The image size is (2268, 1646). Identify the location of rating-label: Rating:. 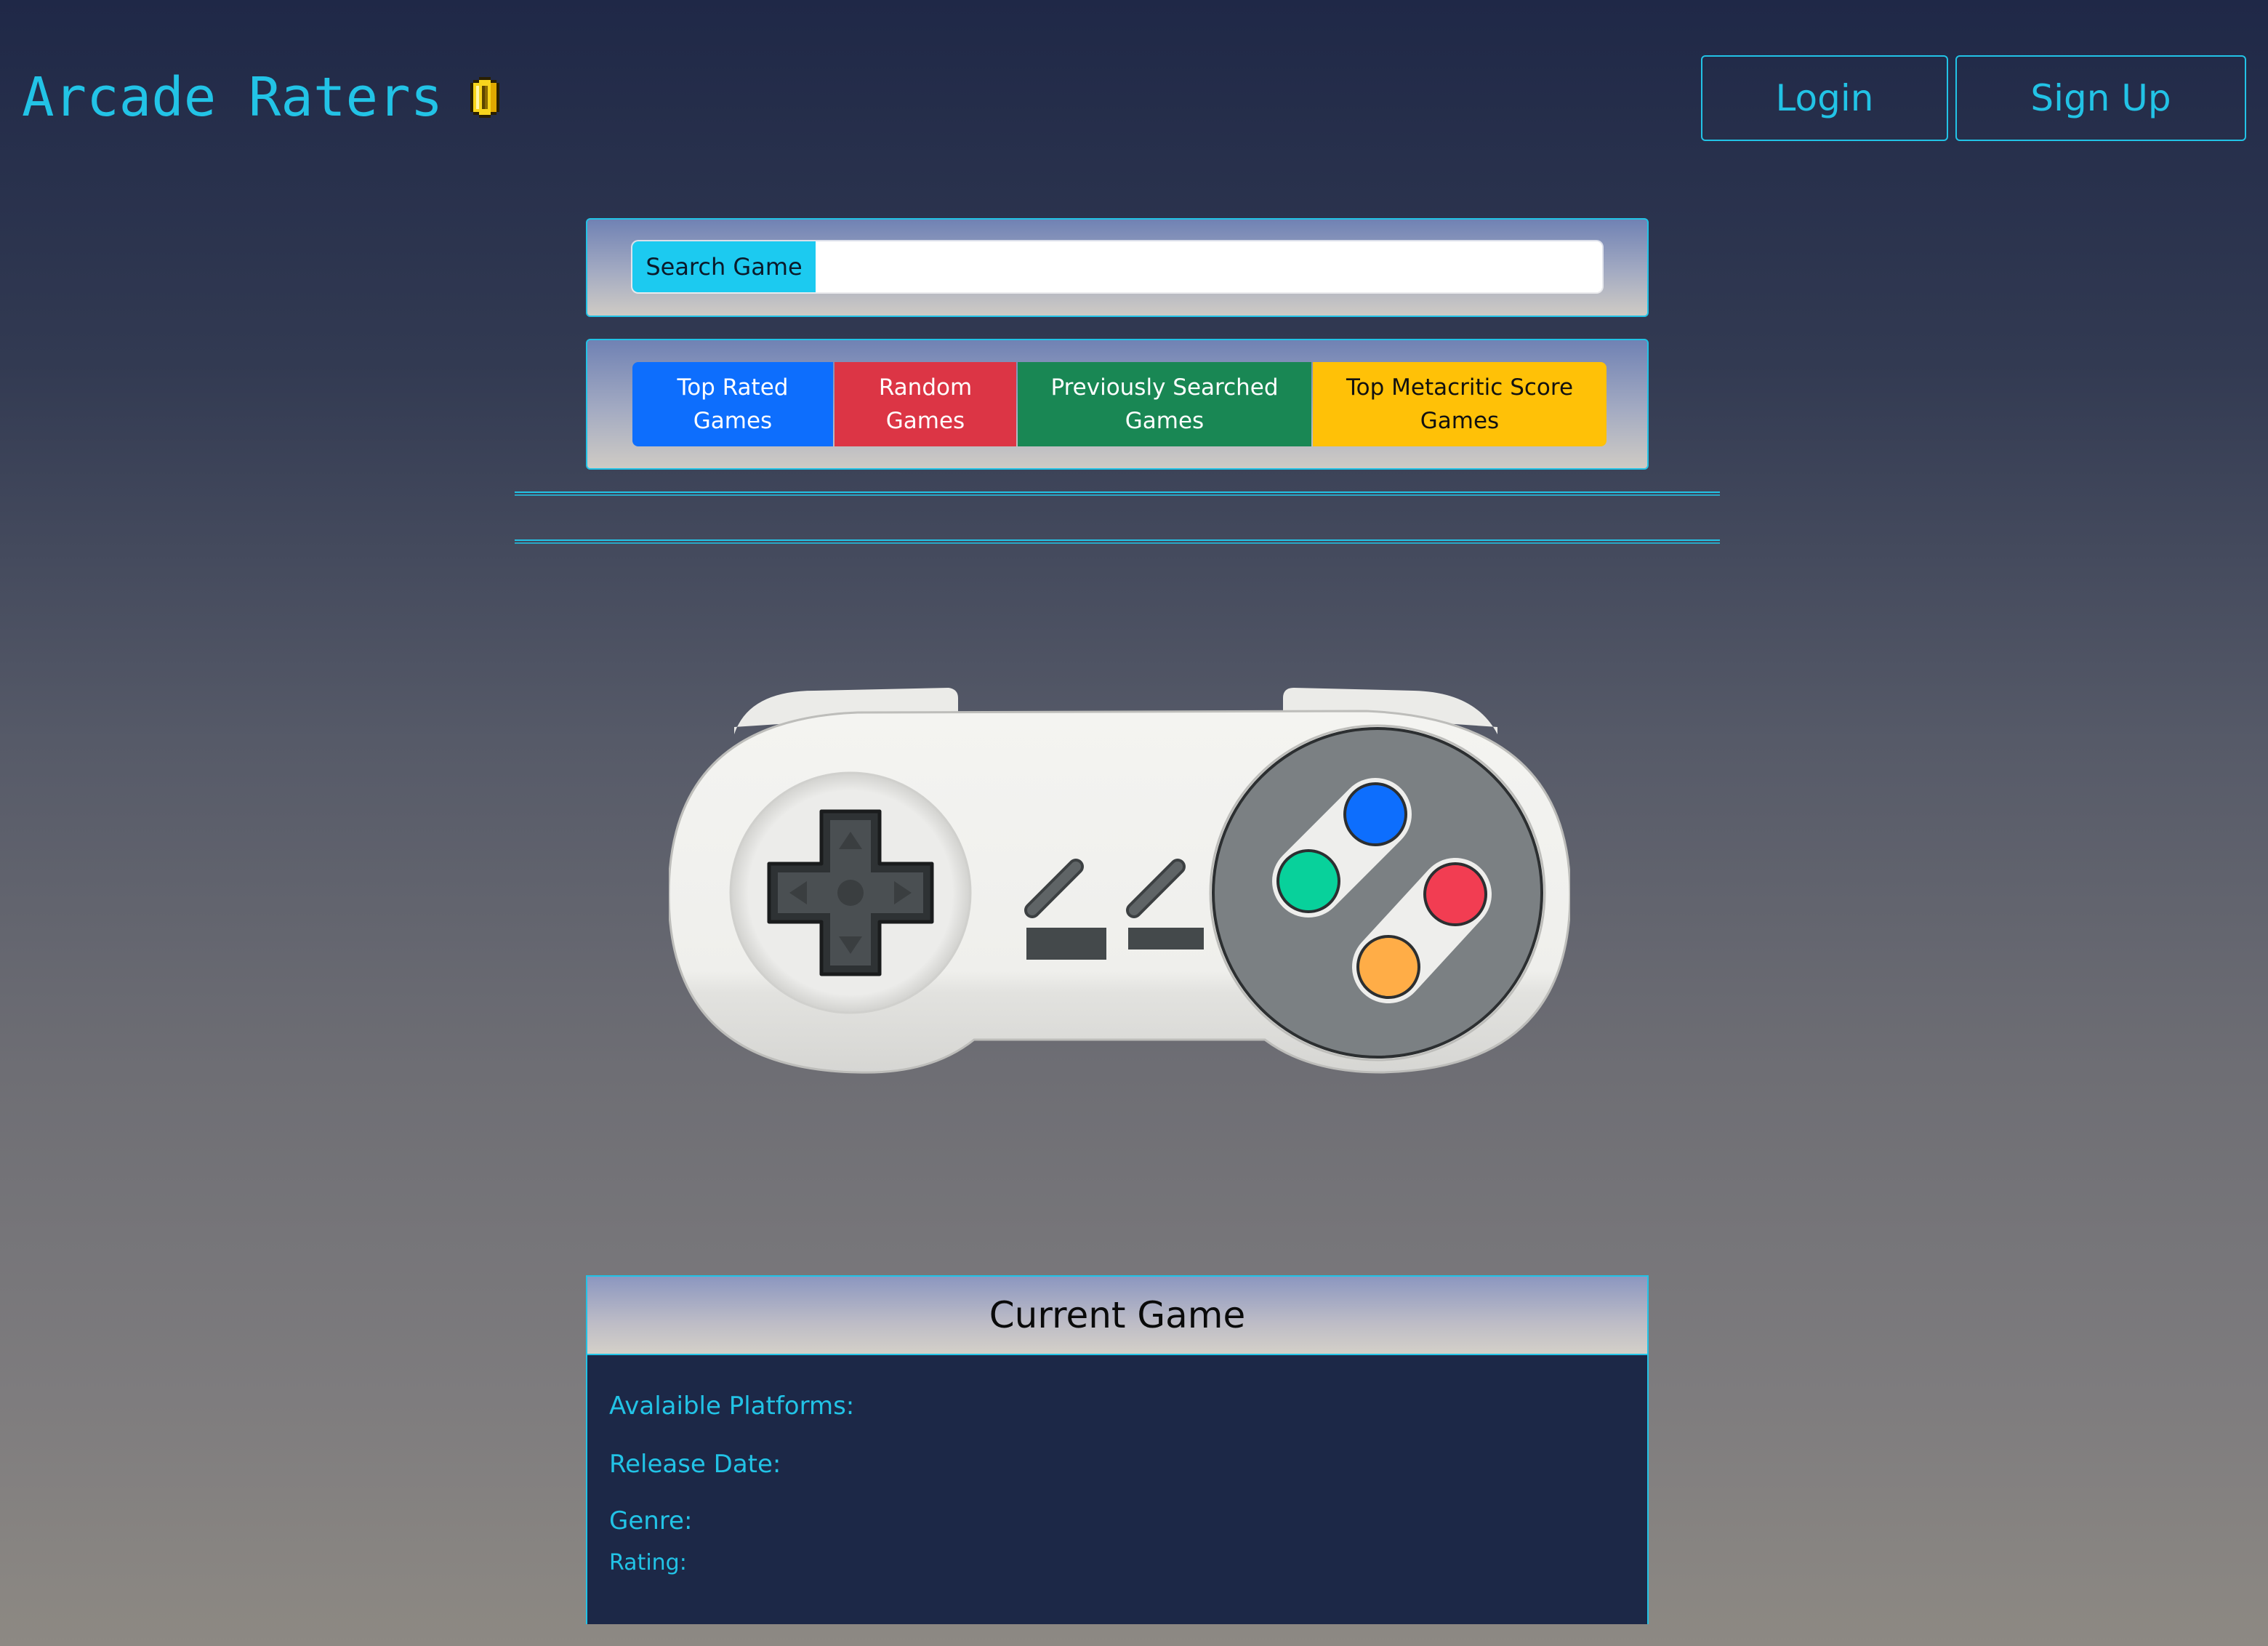
(648, 1562).